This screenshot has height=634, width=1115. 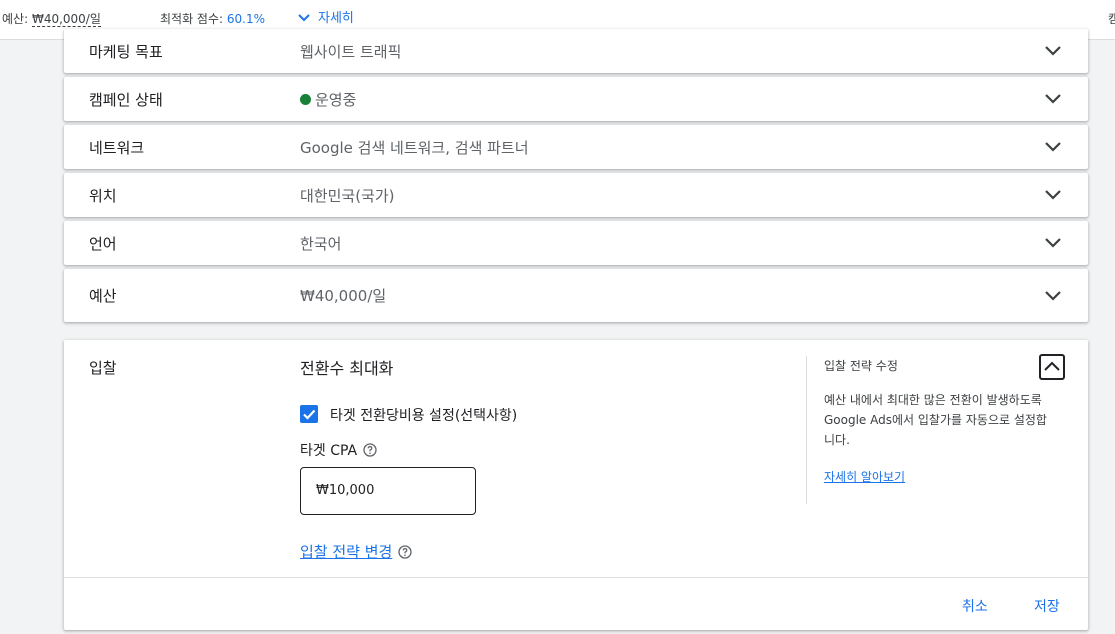 I want to click on setting-value: 운영중, so click(x=328, y=99).